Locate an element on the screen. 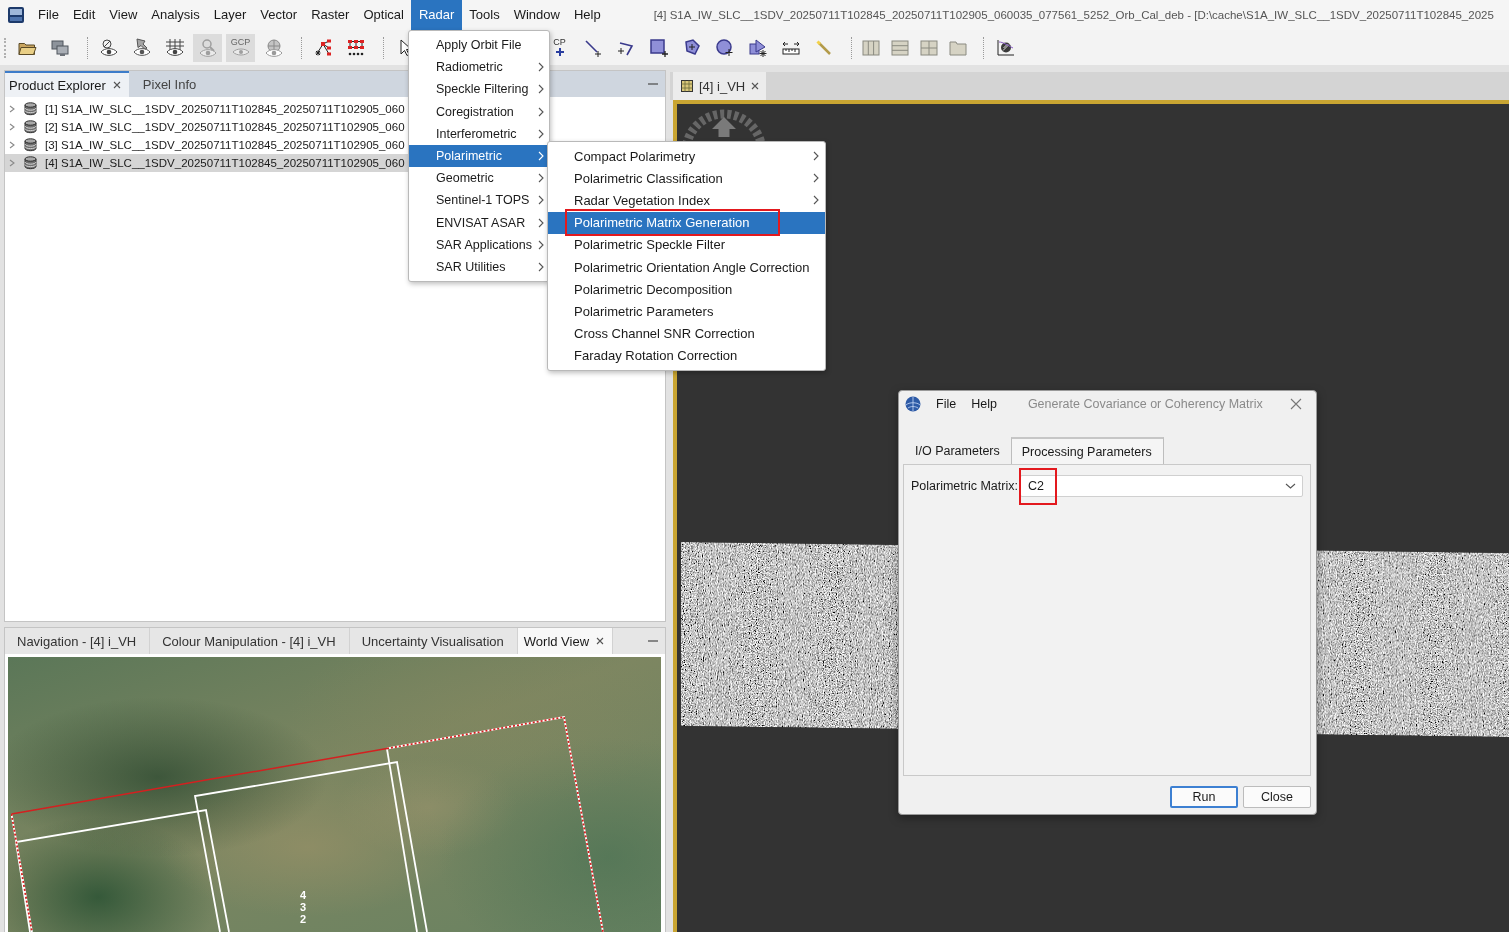 The image size is (1509, 932). grid-eye-icon is located at coordinates (174, 47).